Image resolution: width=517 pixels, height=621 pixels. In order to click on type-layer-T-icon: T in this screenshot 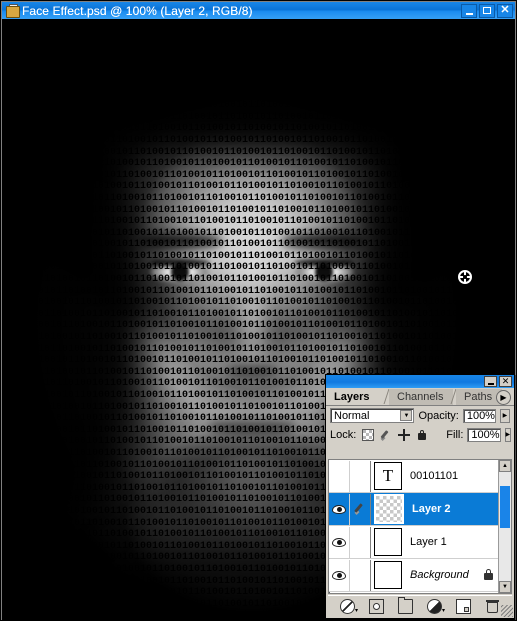, I will do `click(388, 475)`.